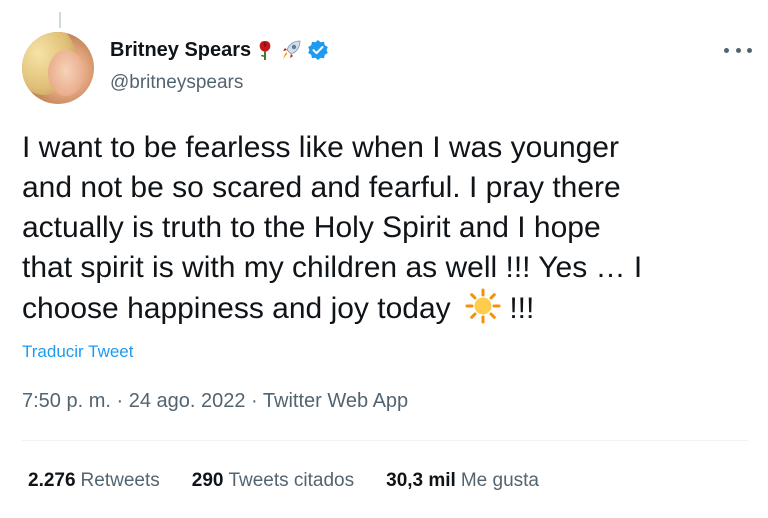  What do you see at coordinates (58, 68) in the screenshot?
I see `avatar` at bounding box center [58, 68].